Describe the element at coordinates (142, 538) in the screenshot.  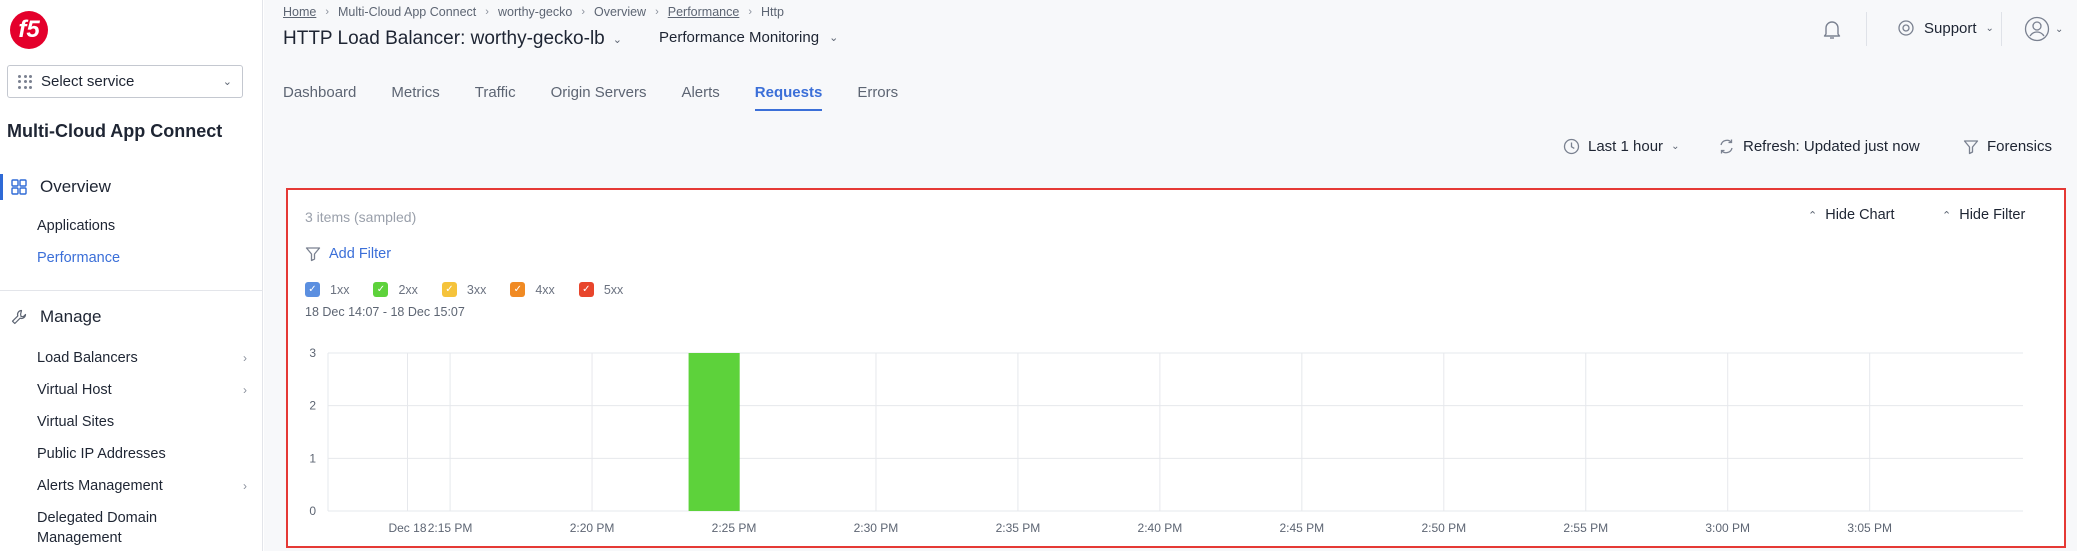
I see `sidebar-item-delegated-domain-management: Management` at that location.